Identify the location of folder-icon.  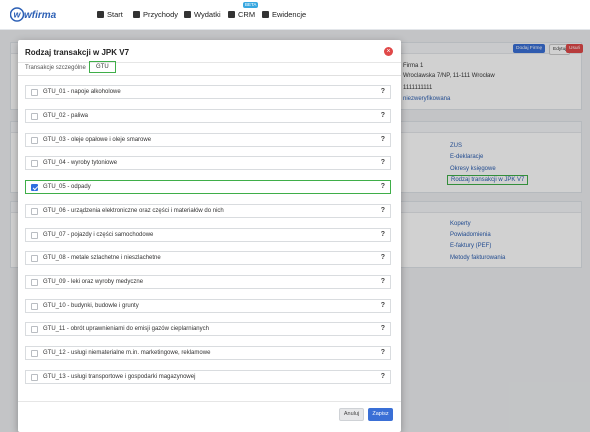
(265, 14).